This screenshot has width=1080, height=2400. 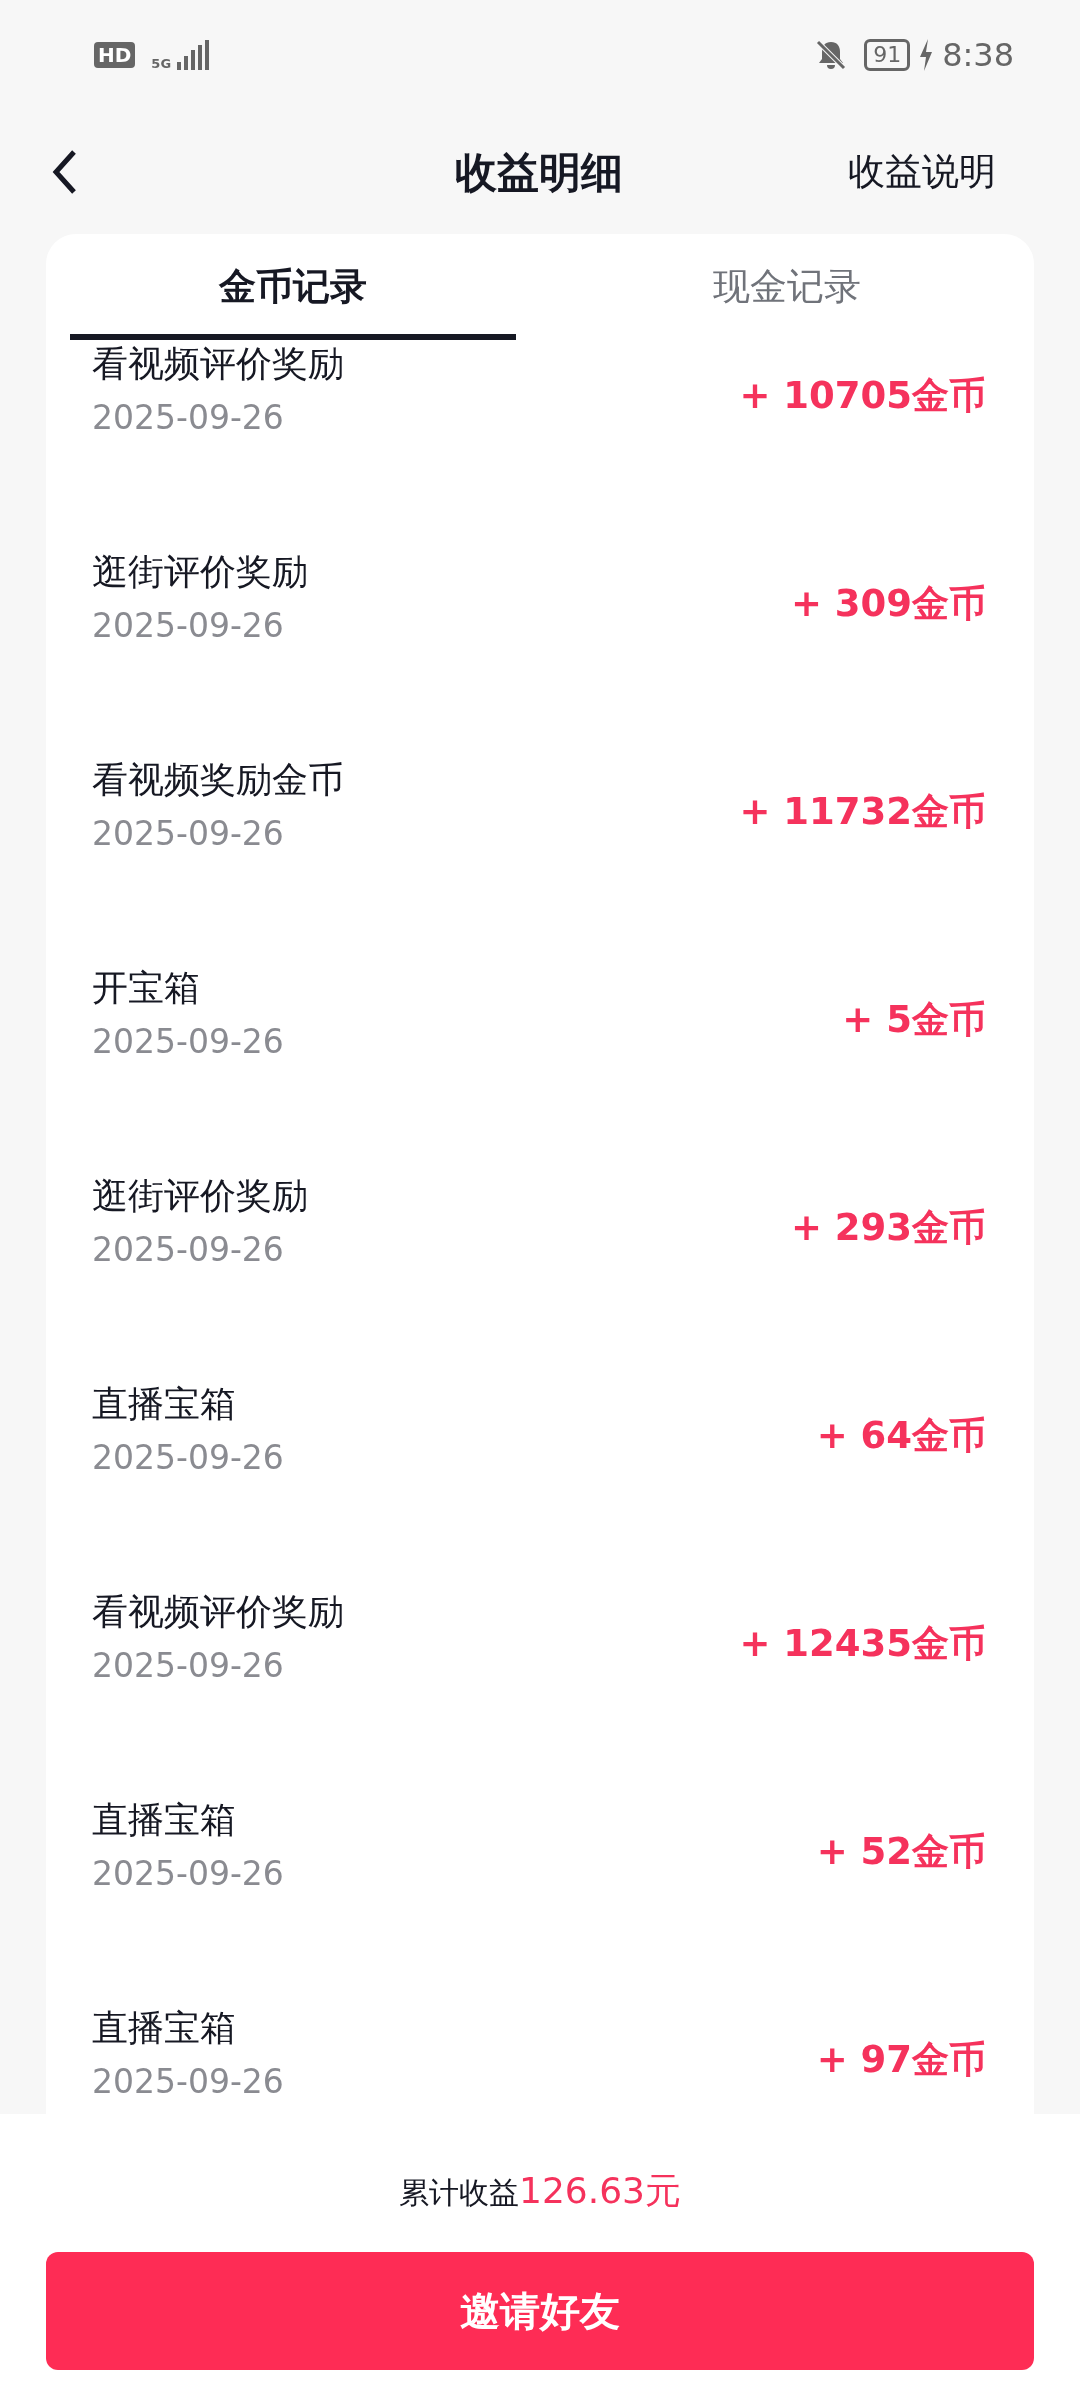 I want to click on clock: 8:38, so click(x=978, y=55).